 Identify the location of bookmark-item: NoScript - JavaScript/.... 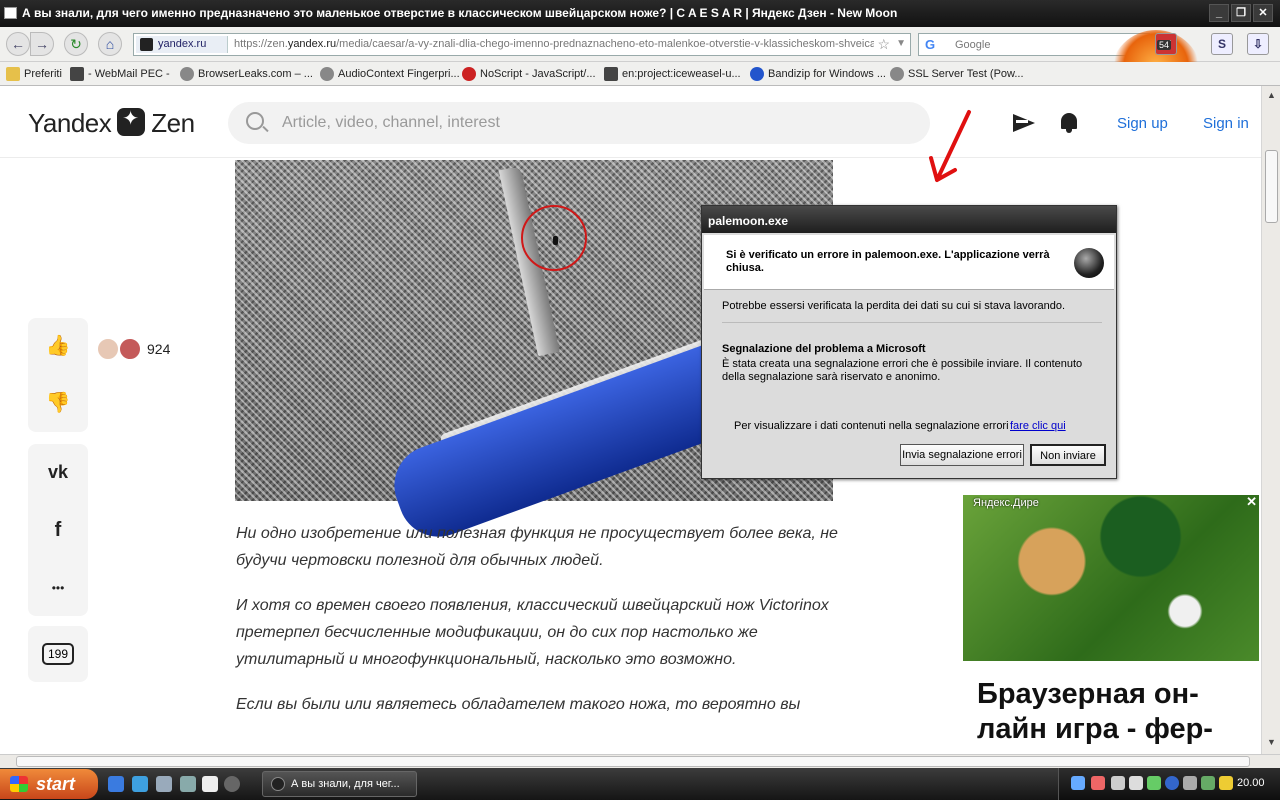
(529, 74).